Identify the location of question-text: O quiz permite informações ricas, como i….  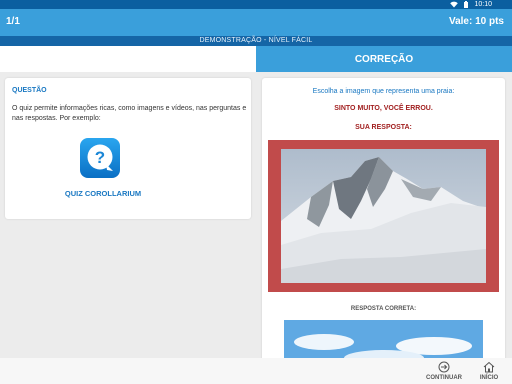
(129, 113).